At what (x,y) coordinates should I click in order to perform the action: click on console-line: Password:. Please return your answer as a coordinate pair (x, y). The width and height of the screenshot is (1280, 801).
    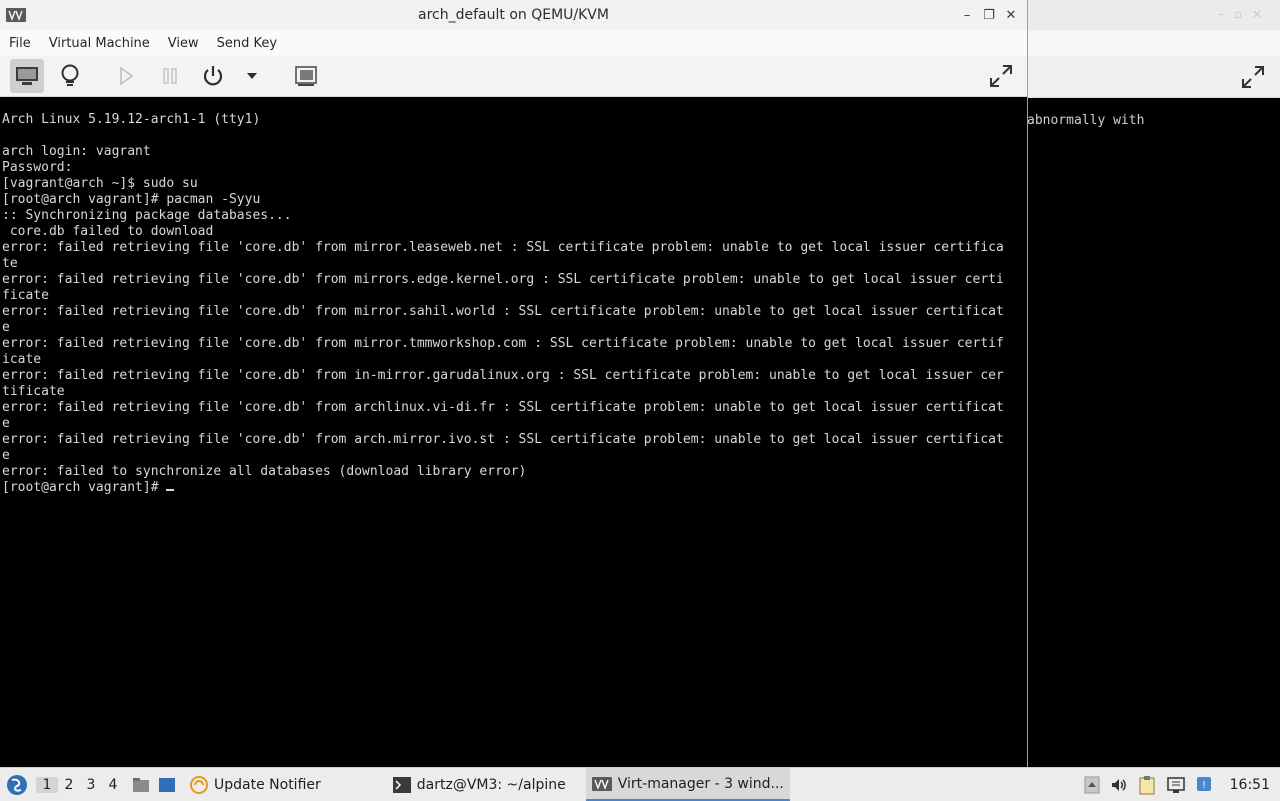
    Looking at the image, I should click on (37, 167).